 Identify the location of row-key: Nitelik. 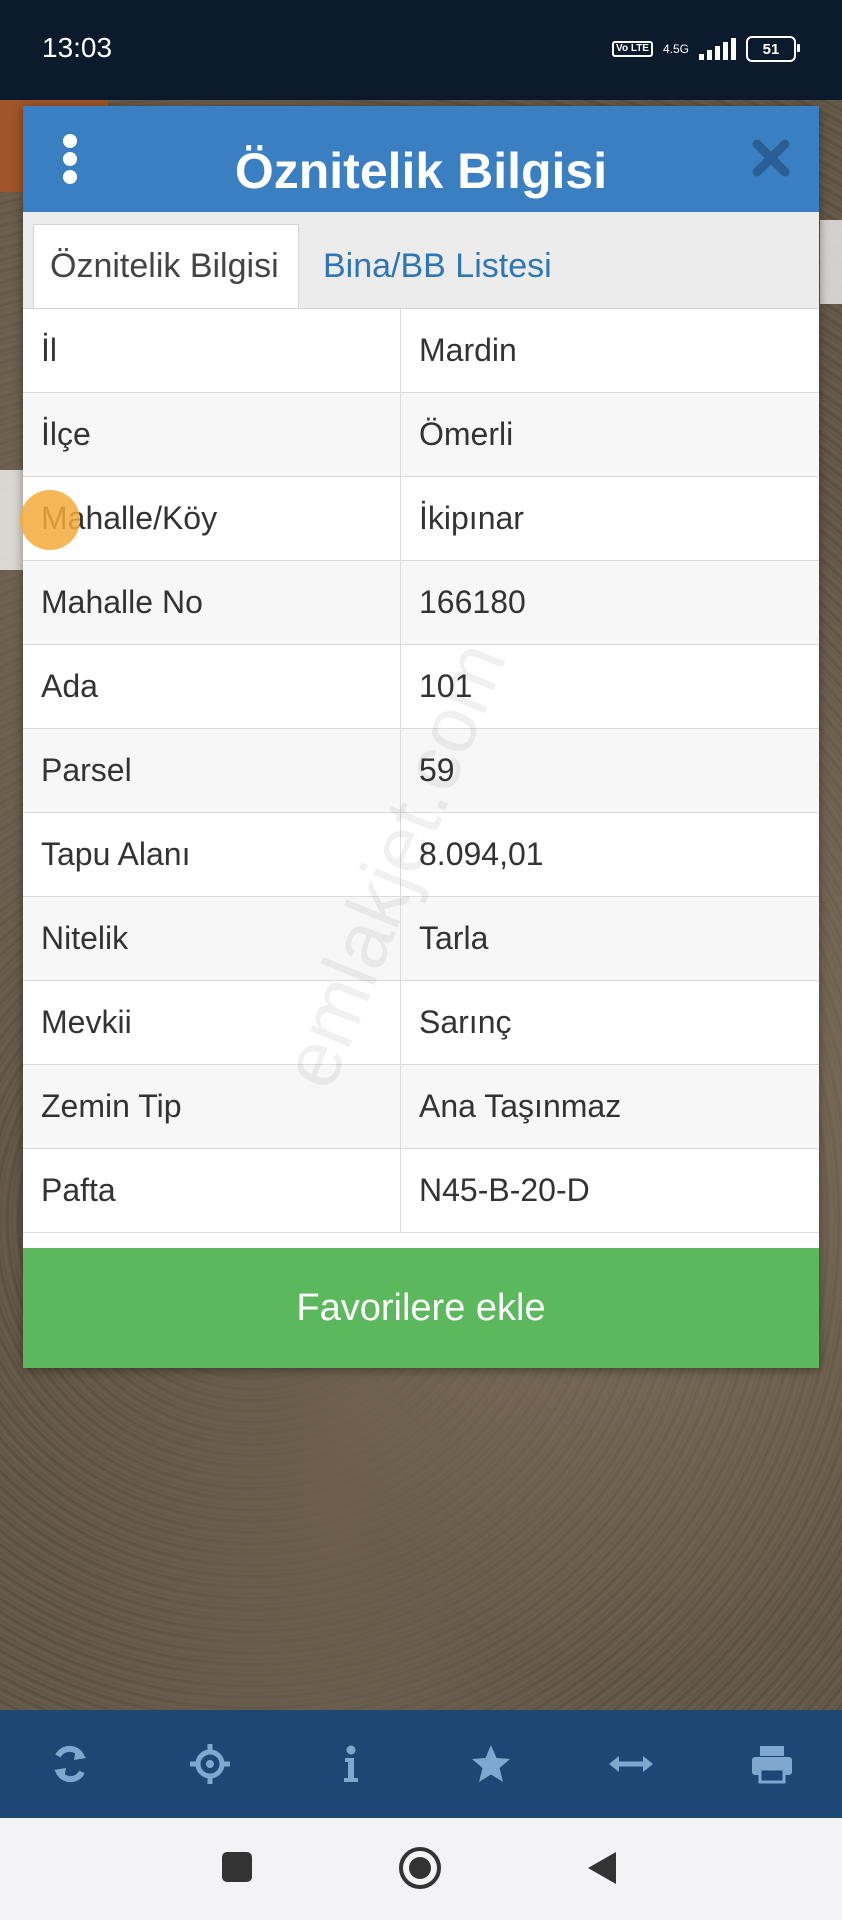
(212, 938).